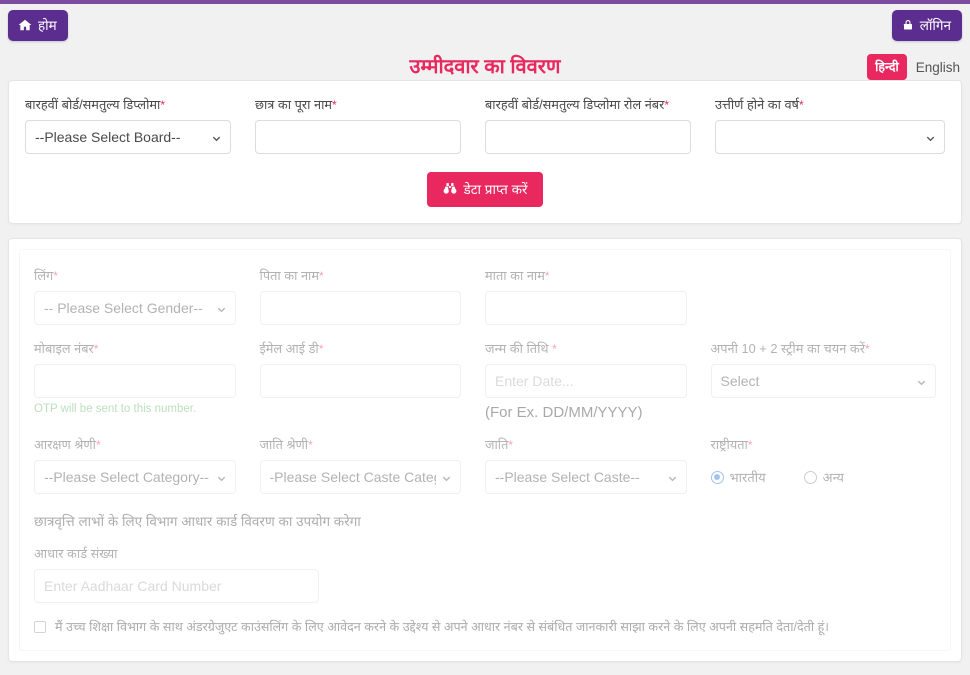 The width and height of the screenshot is (970, 675). What do you see at coordinates (790, 348) in the screenshot?
I see `field-stream-label: अपनी 10 + 2 स्ट्रीम का चयन करें*` at bounding box center [790, 348].